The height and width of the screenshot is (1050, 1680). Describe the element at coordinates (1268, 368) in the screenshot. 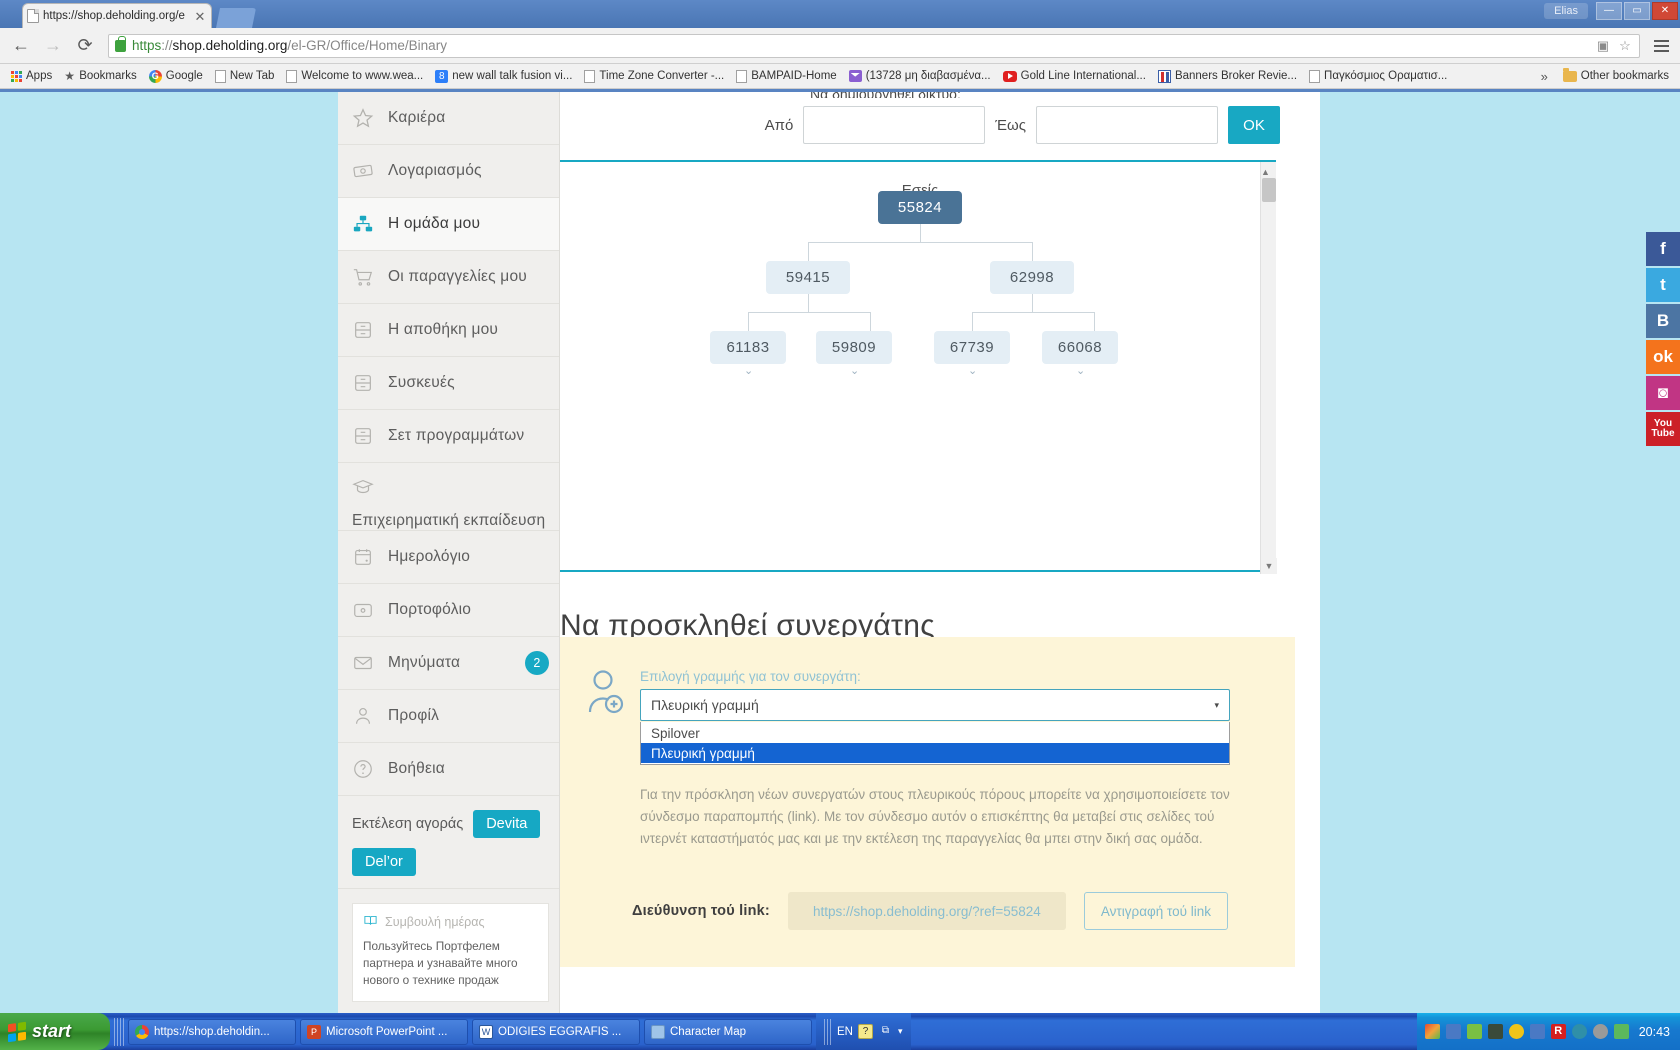

I see `tree-scrollbar: ▲ ▼` at that location.